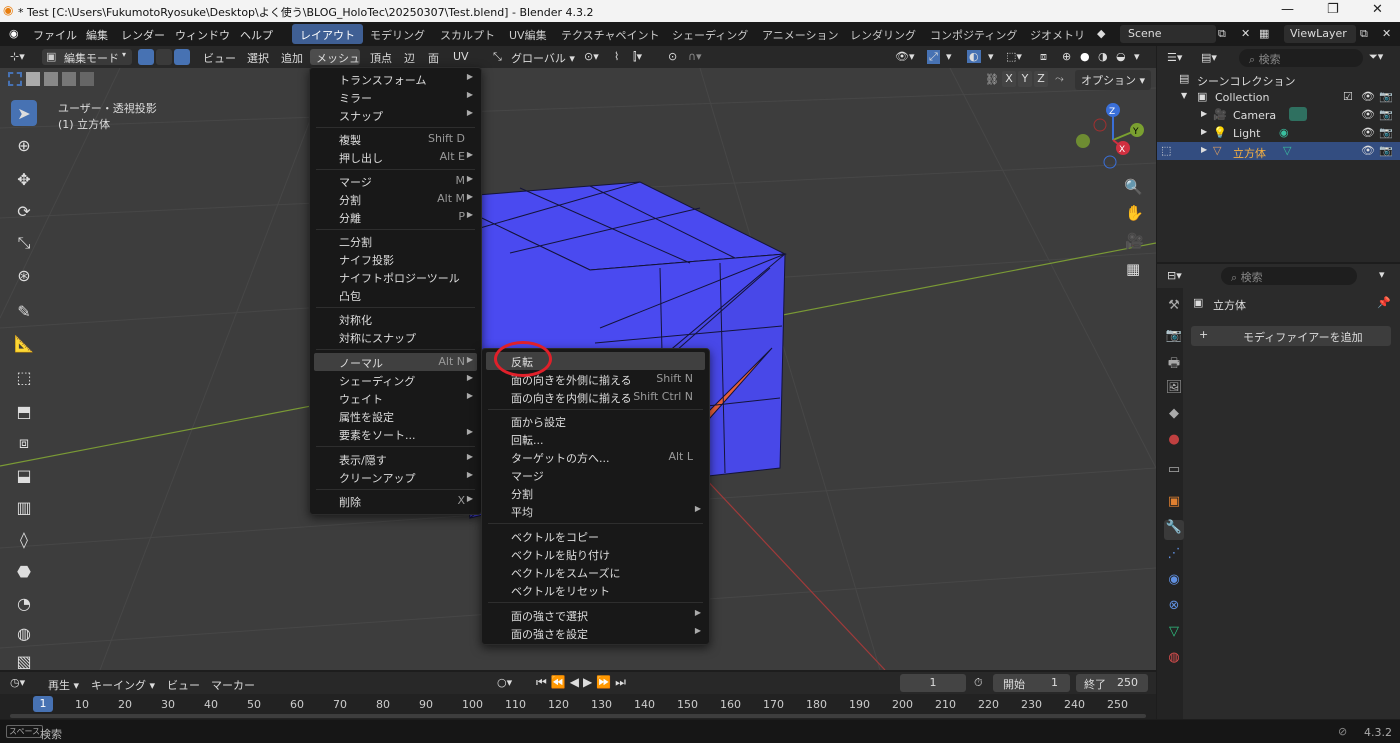 The image size is (1400, 743). I want to click on add-modifier-button: + モディファイアーを追加, so click(1291, 336).